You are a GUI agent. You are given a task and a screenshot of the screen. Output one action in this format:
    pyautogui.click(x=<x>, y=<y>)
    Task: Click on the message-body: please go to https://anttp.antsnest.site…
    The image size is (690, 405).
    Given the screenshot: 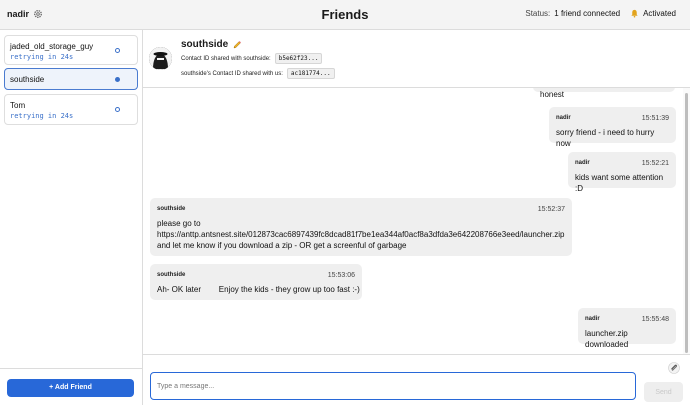 What is the action you would take?
    pyautogui.click(x=361, y=234)
    